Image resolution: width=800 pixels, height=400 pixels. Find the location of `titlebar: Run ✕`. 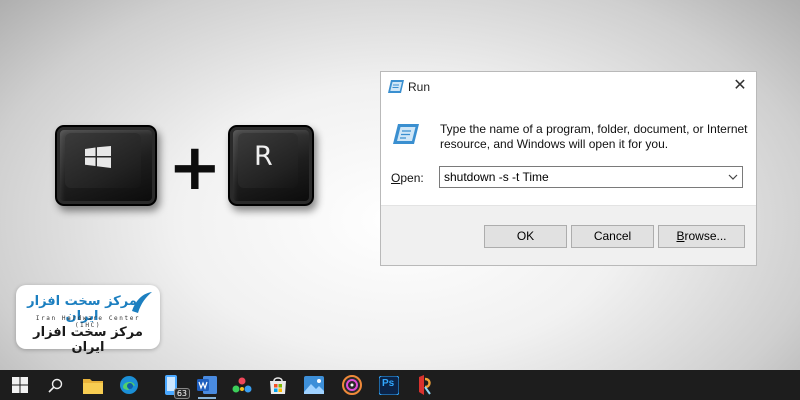

titlebar: Run ✕ is located at coordinates (568, 87).